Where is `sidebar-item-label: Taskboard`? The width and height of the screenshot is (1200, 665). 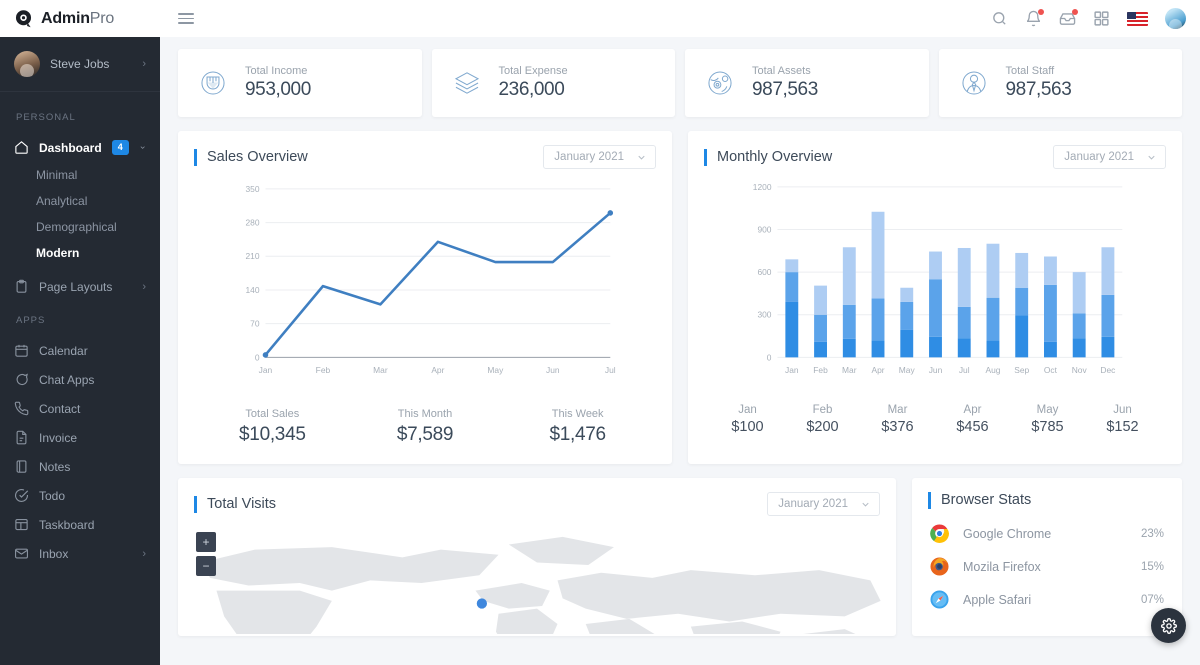
sidebar-item-label: Taskboard is located at coordinates (67, 524).